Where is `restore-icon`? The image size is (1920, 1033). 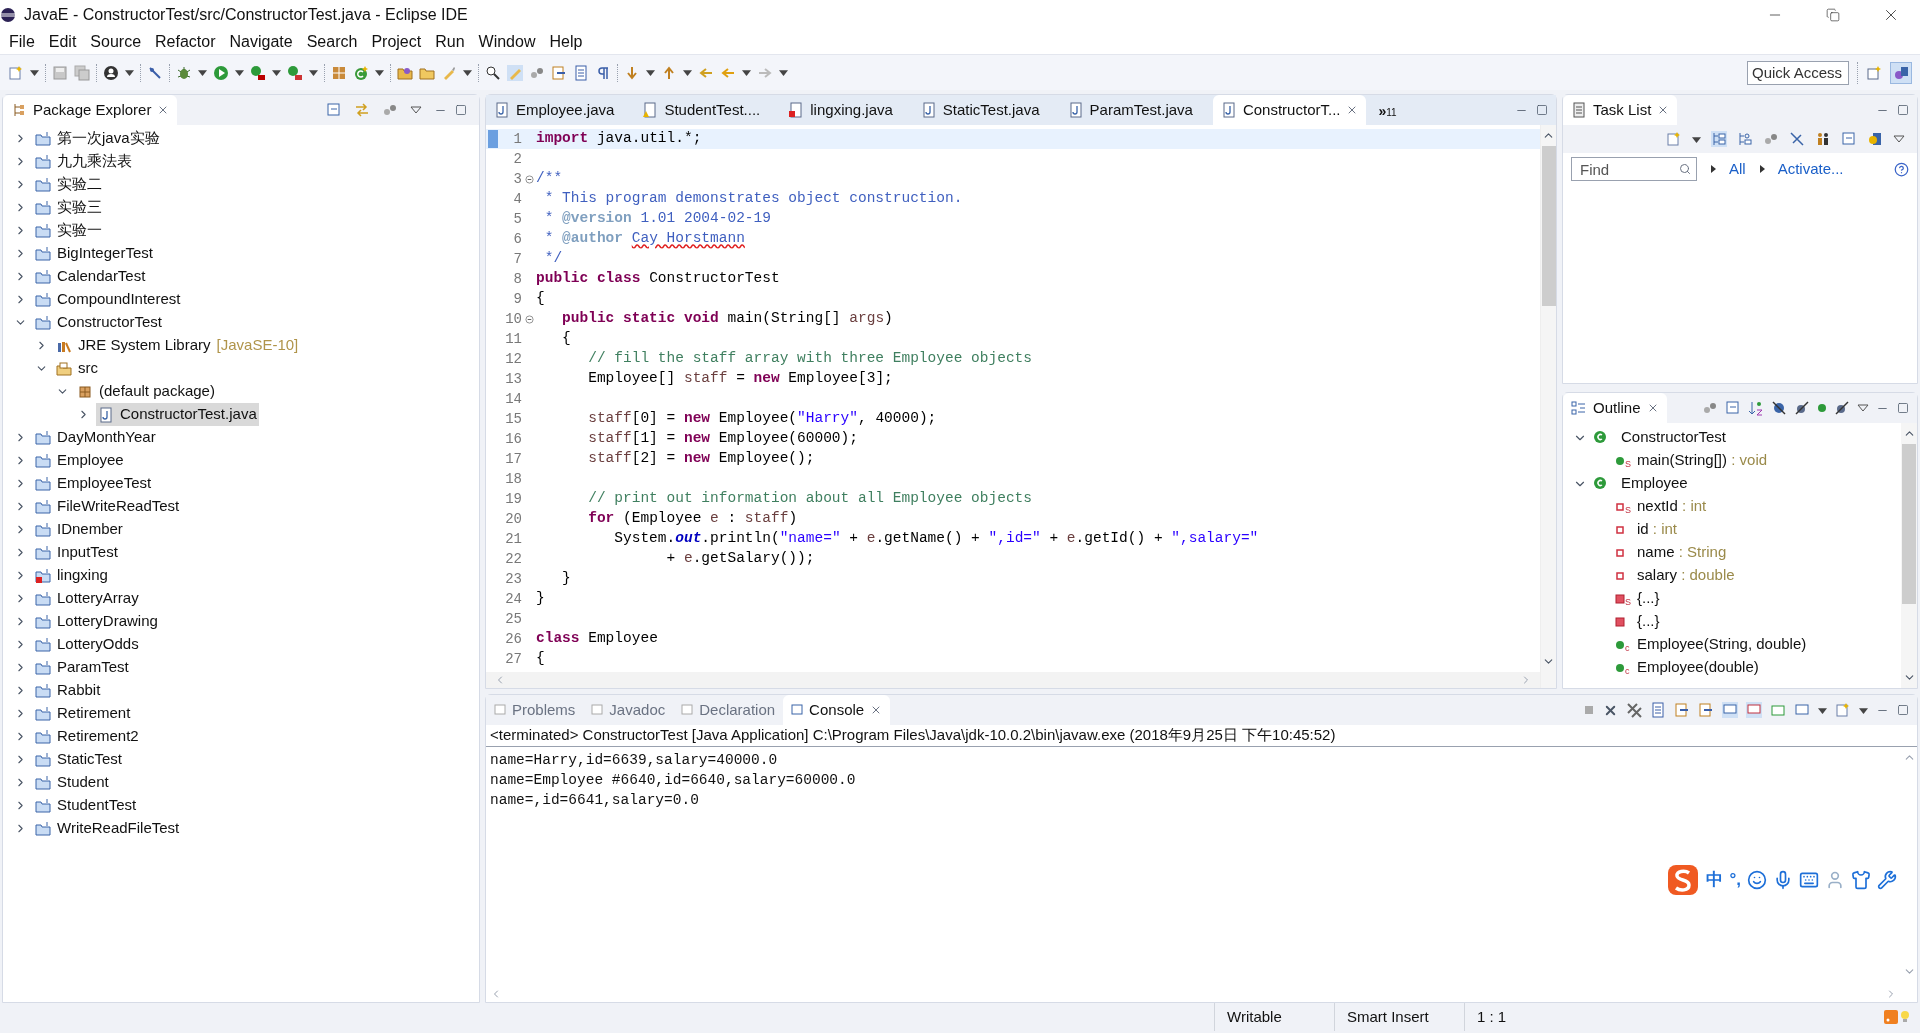 restore-icon is located at coordinates (1833, 15).